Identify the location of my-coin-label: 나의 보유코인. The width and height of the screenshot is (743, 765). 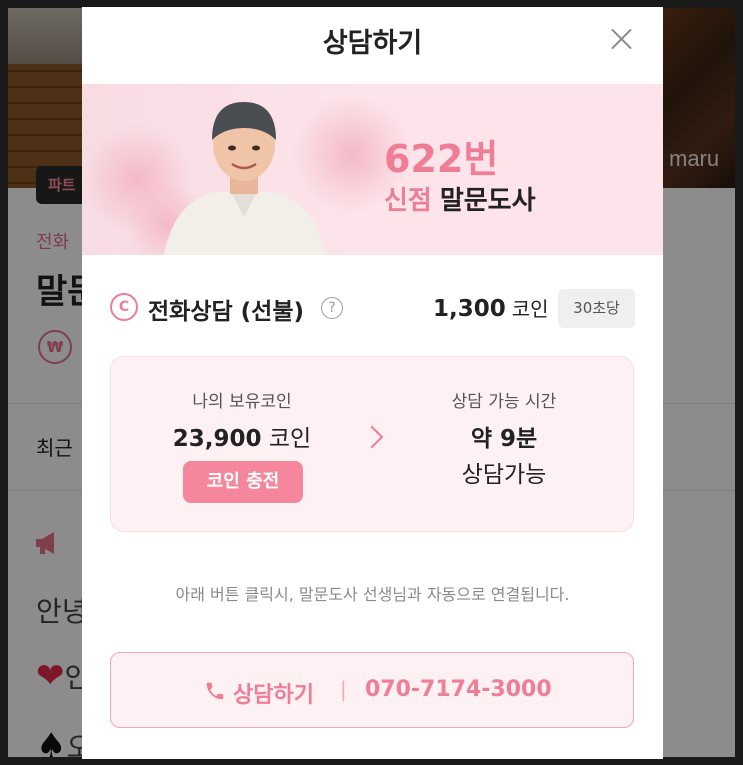
(242, 402).